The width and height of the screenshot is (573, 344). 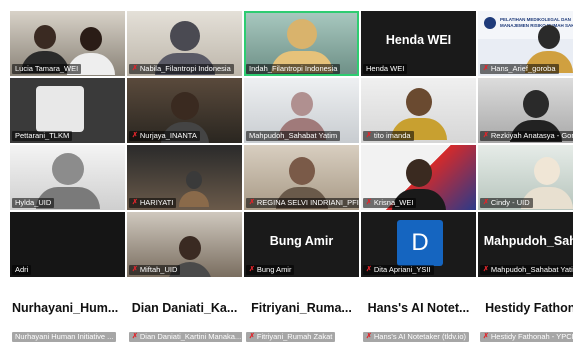 What do you see at coordinates (490, 23) in the screenshot?
I see `logo-icon` at bounding box center [490, 23].